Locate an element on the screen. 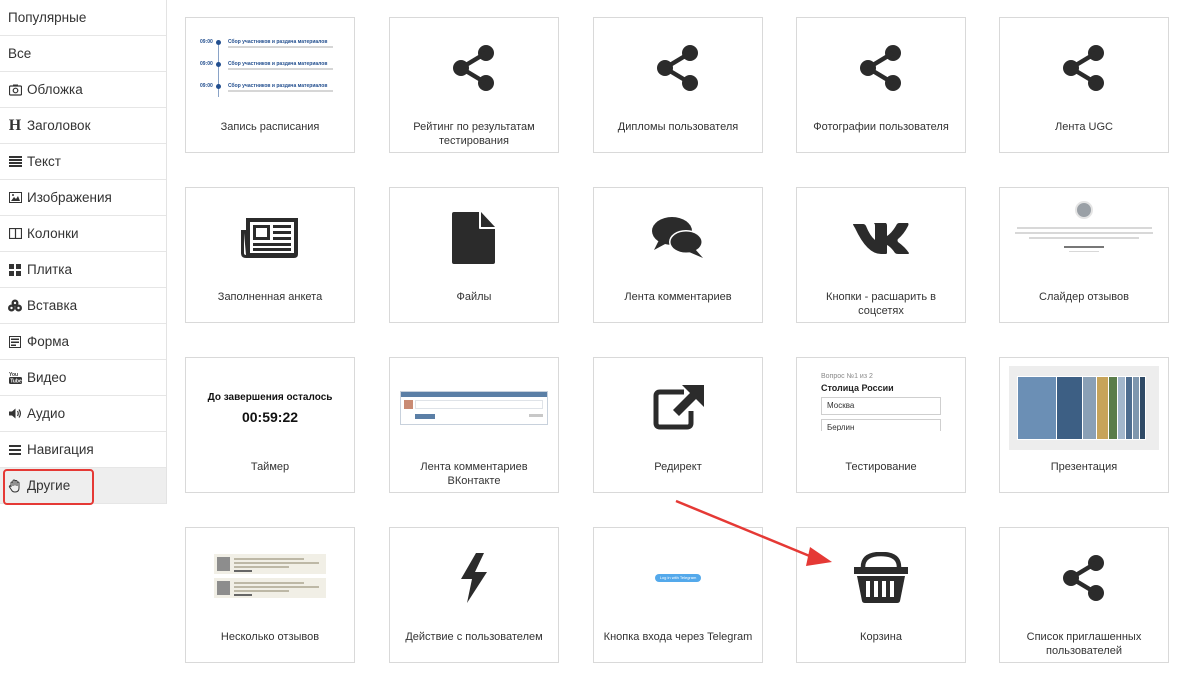  block-card: Редирект is located at coordinates (678, 425).